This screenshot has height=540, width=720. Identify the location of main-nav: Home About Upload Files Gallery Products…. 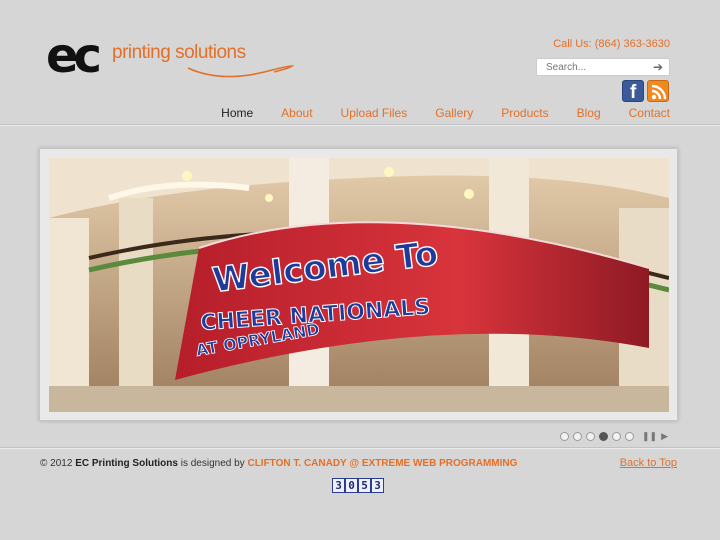
(431, 113).